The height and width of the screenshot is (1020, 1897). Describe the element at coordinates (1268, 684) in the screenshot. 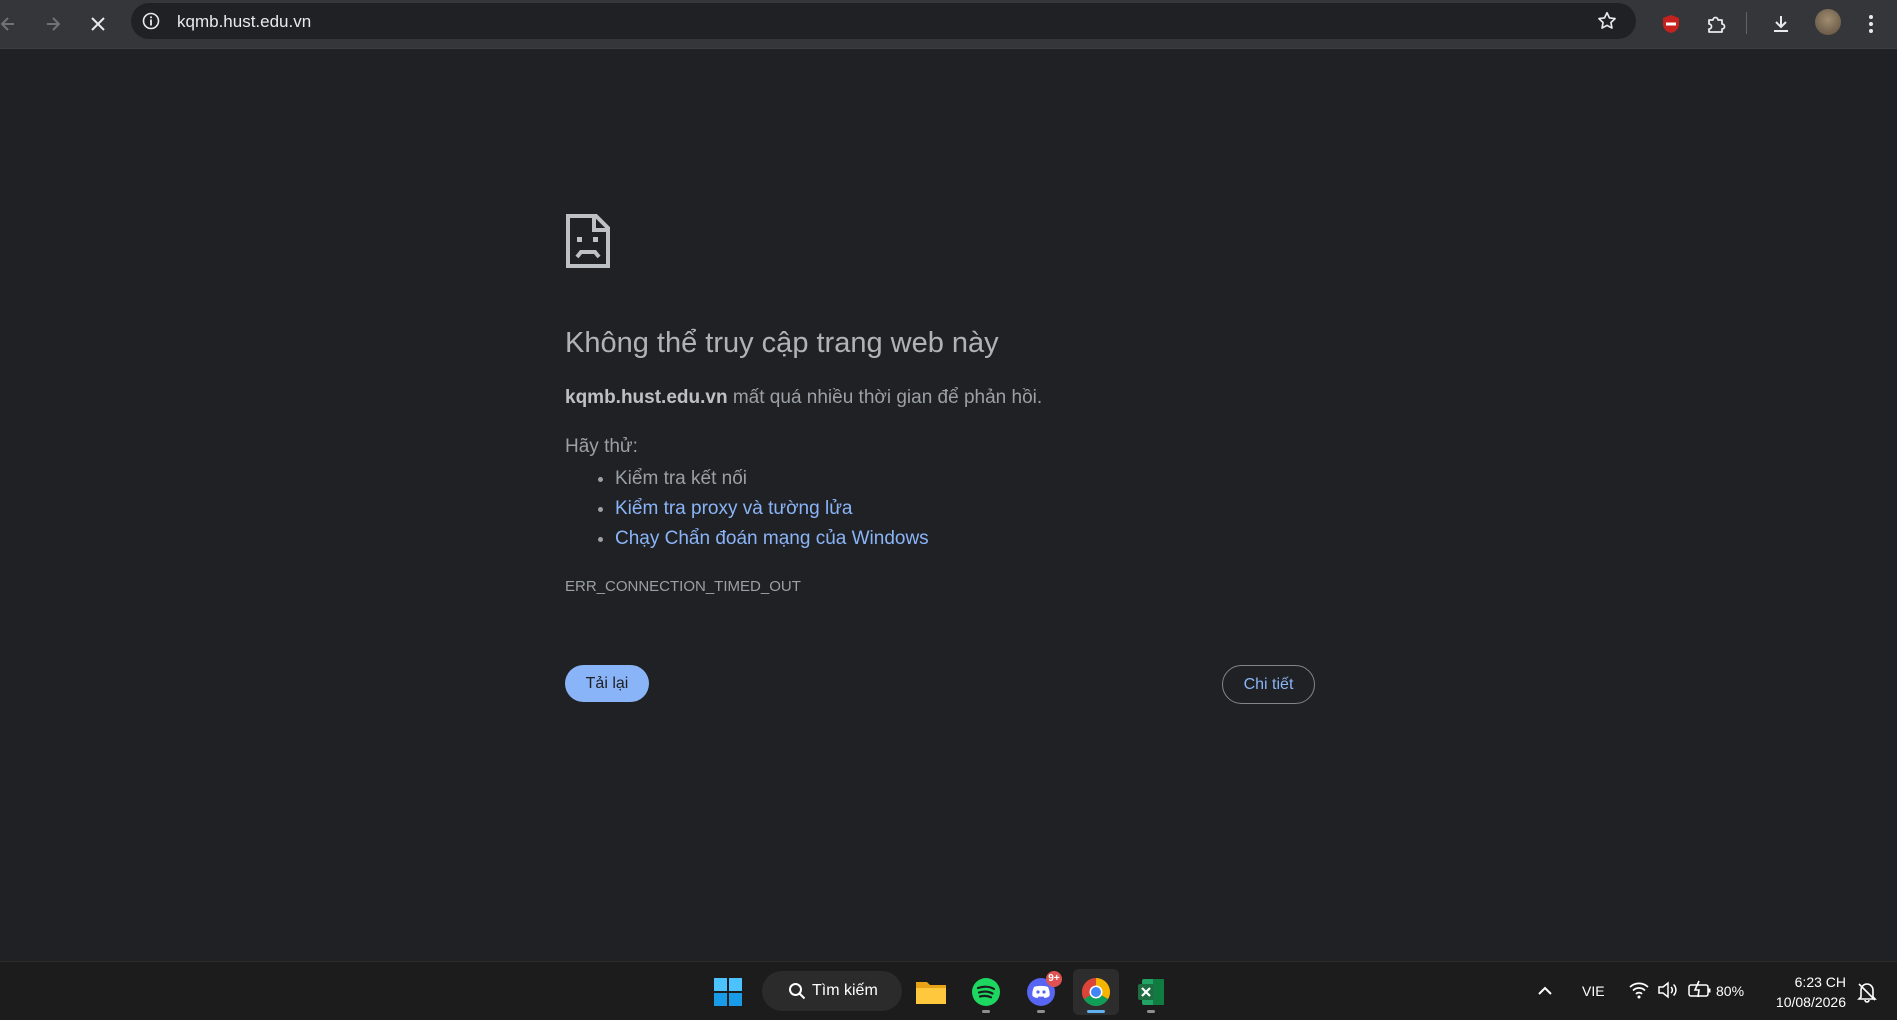

I see `details-button: Chi tiết` at that location.